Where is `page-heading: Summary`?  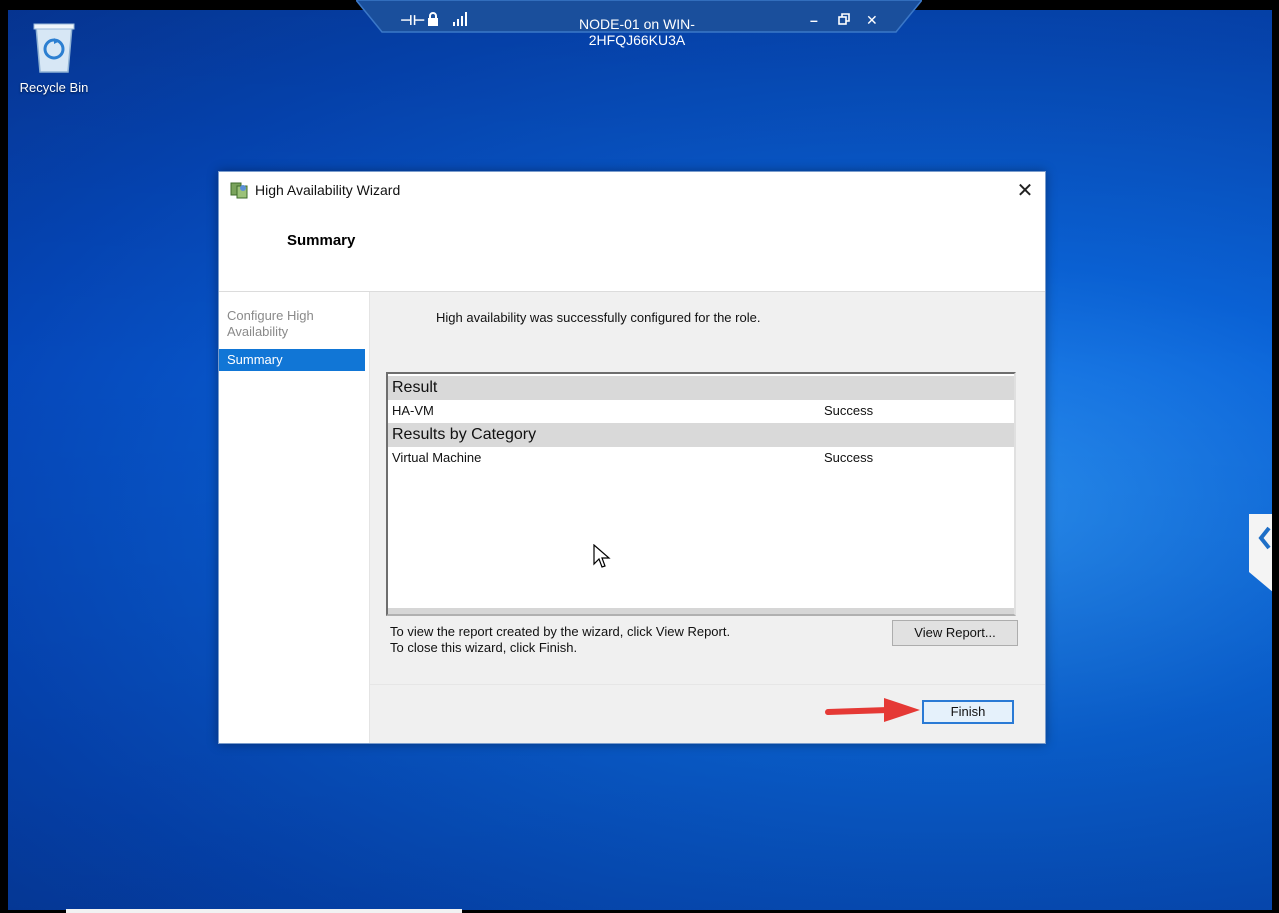 page-heading: Summary is located at coordinates (321, 240).